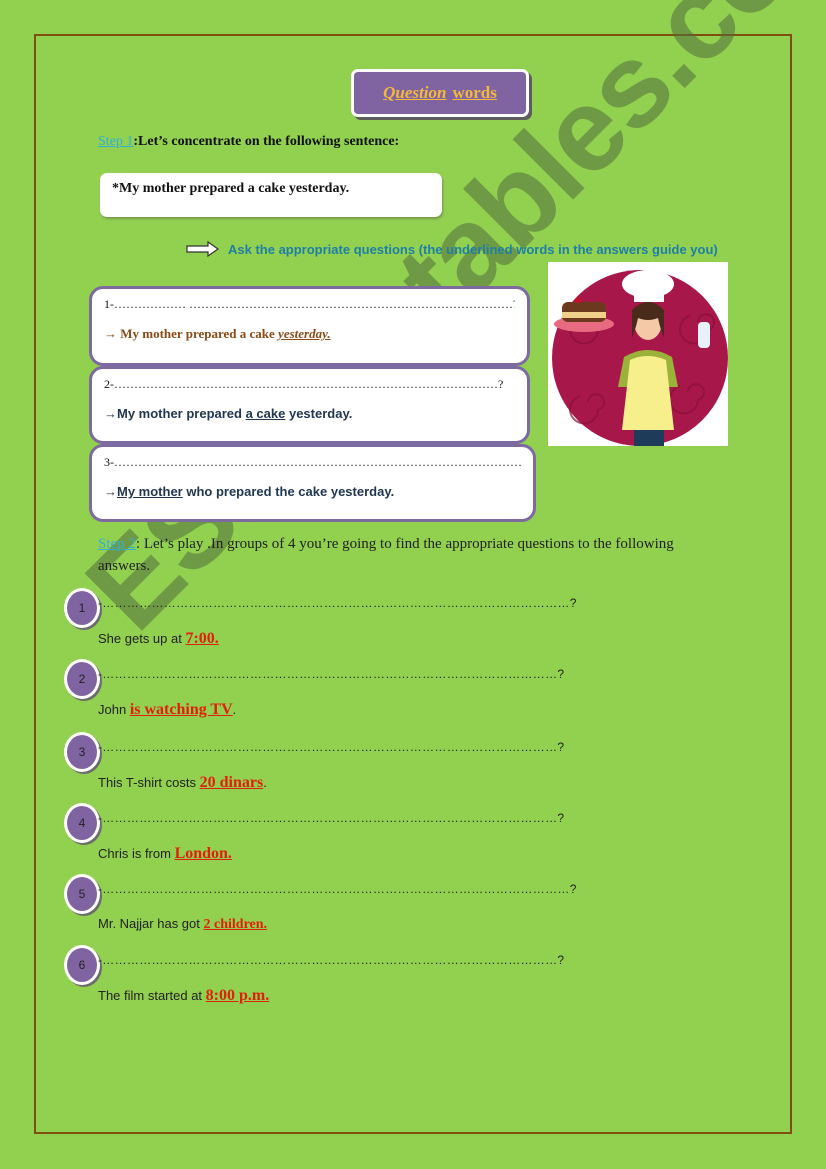 The image size is (826, 1169). I want to click on answer-2: →My mother prepared a cake yesterday., so click(309, 413).